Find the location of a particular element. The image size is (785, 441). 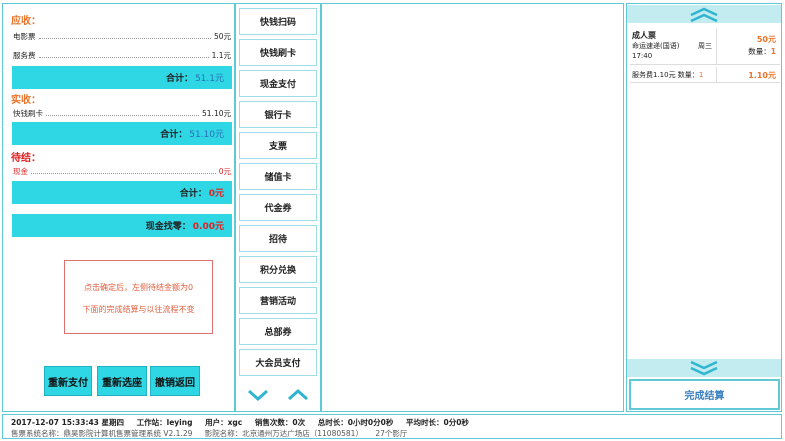

receivable-item: 电影票 50元 is located at coordinates (122, 36).